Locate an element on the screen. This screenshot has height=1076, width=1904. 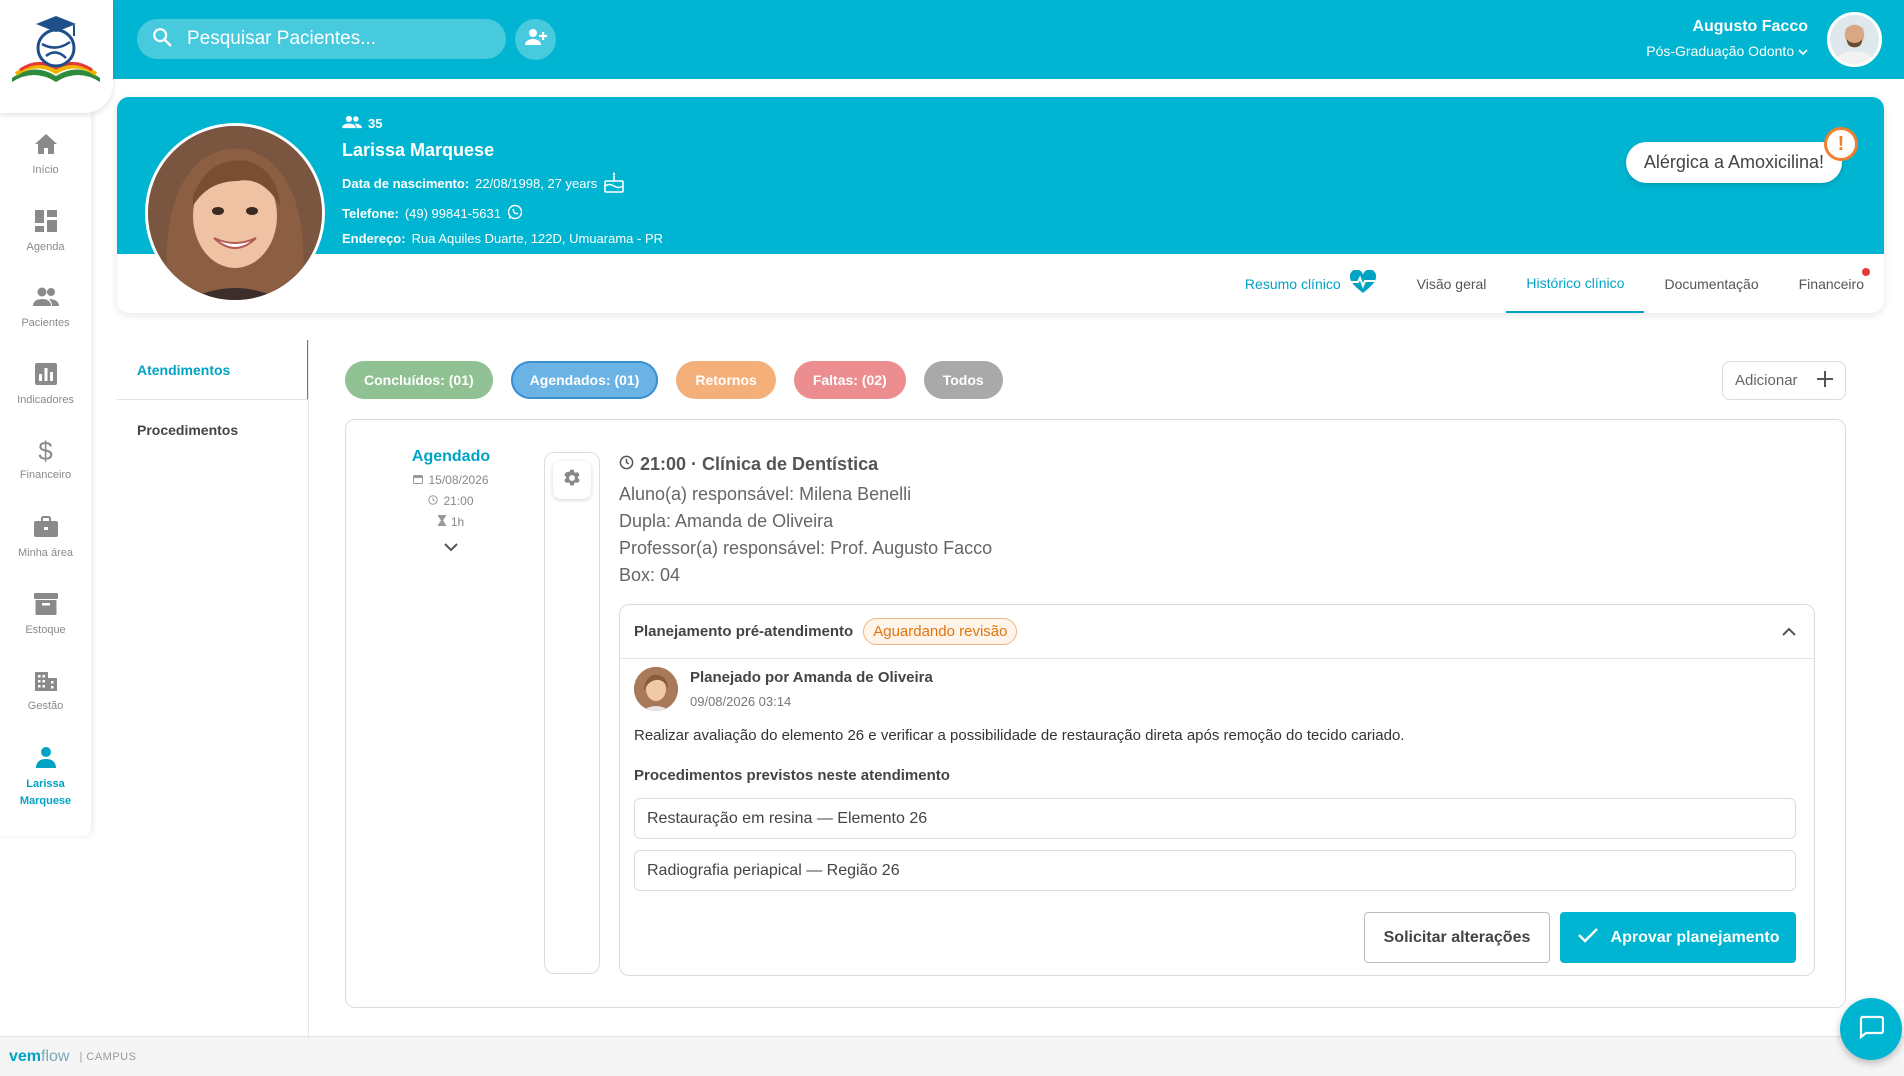
user-role: Pós-Graduação Odonto is located at coordinates (1727, 51).